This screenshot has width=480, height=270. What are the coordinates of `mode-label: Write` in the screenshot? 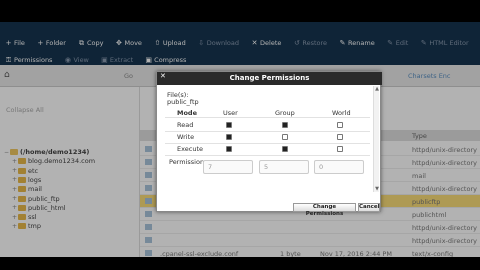 It's located at (186, 137).